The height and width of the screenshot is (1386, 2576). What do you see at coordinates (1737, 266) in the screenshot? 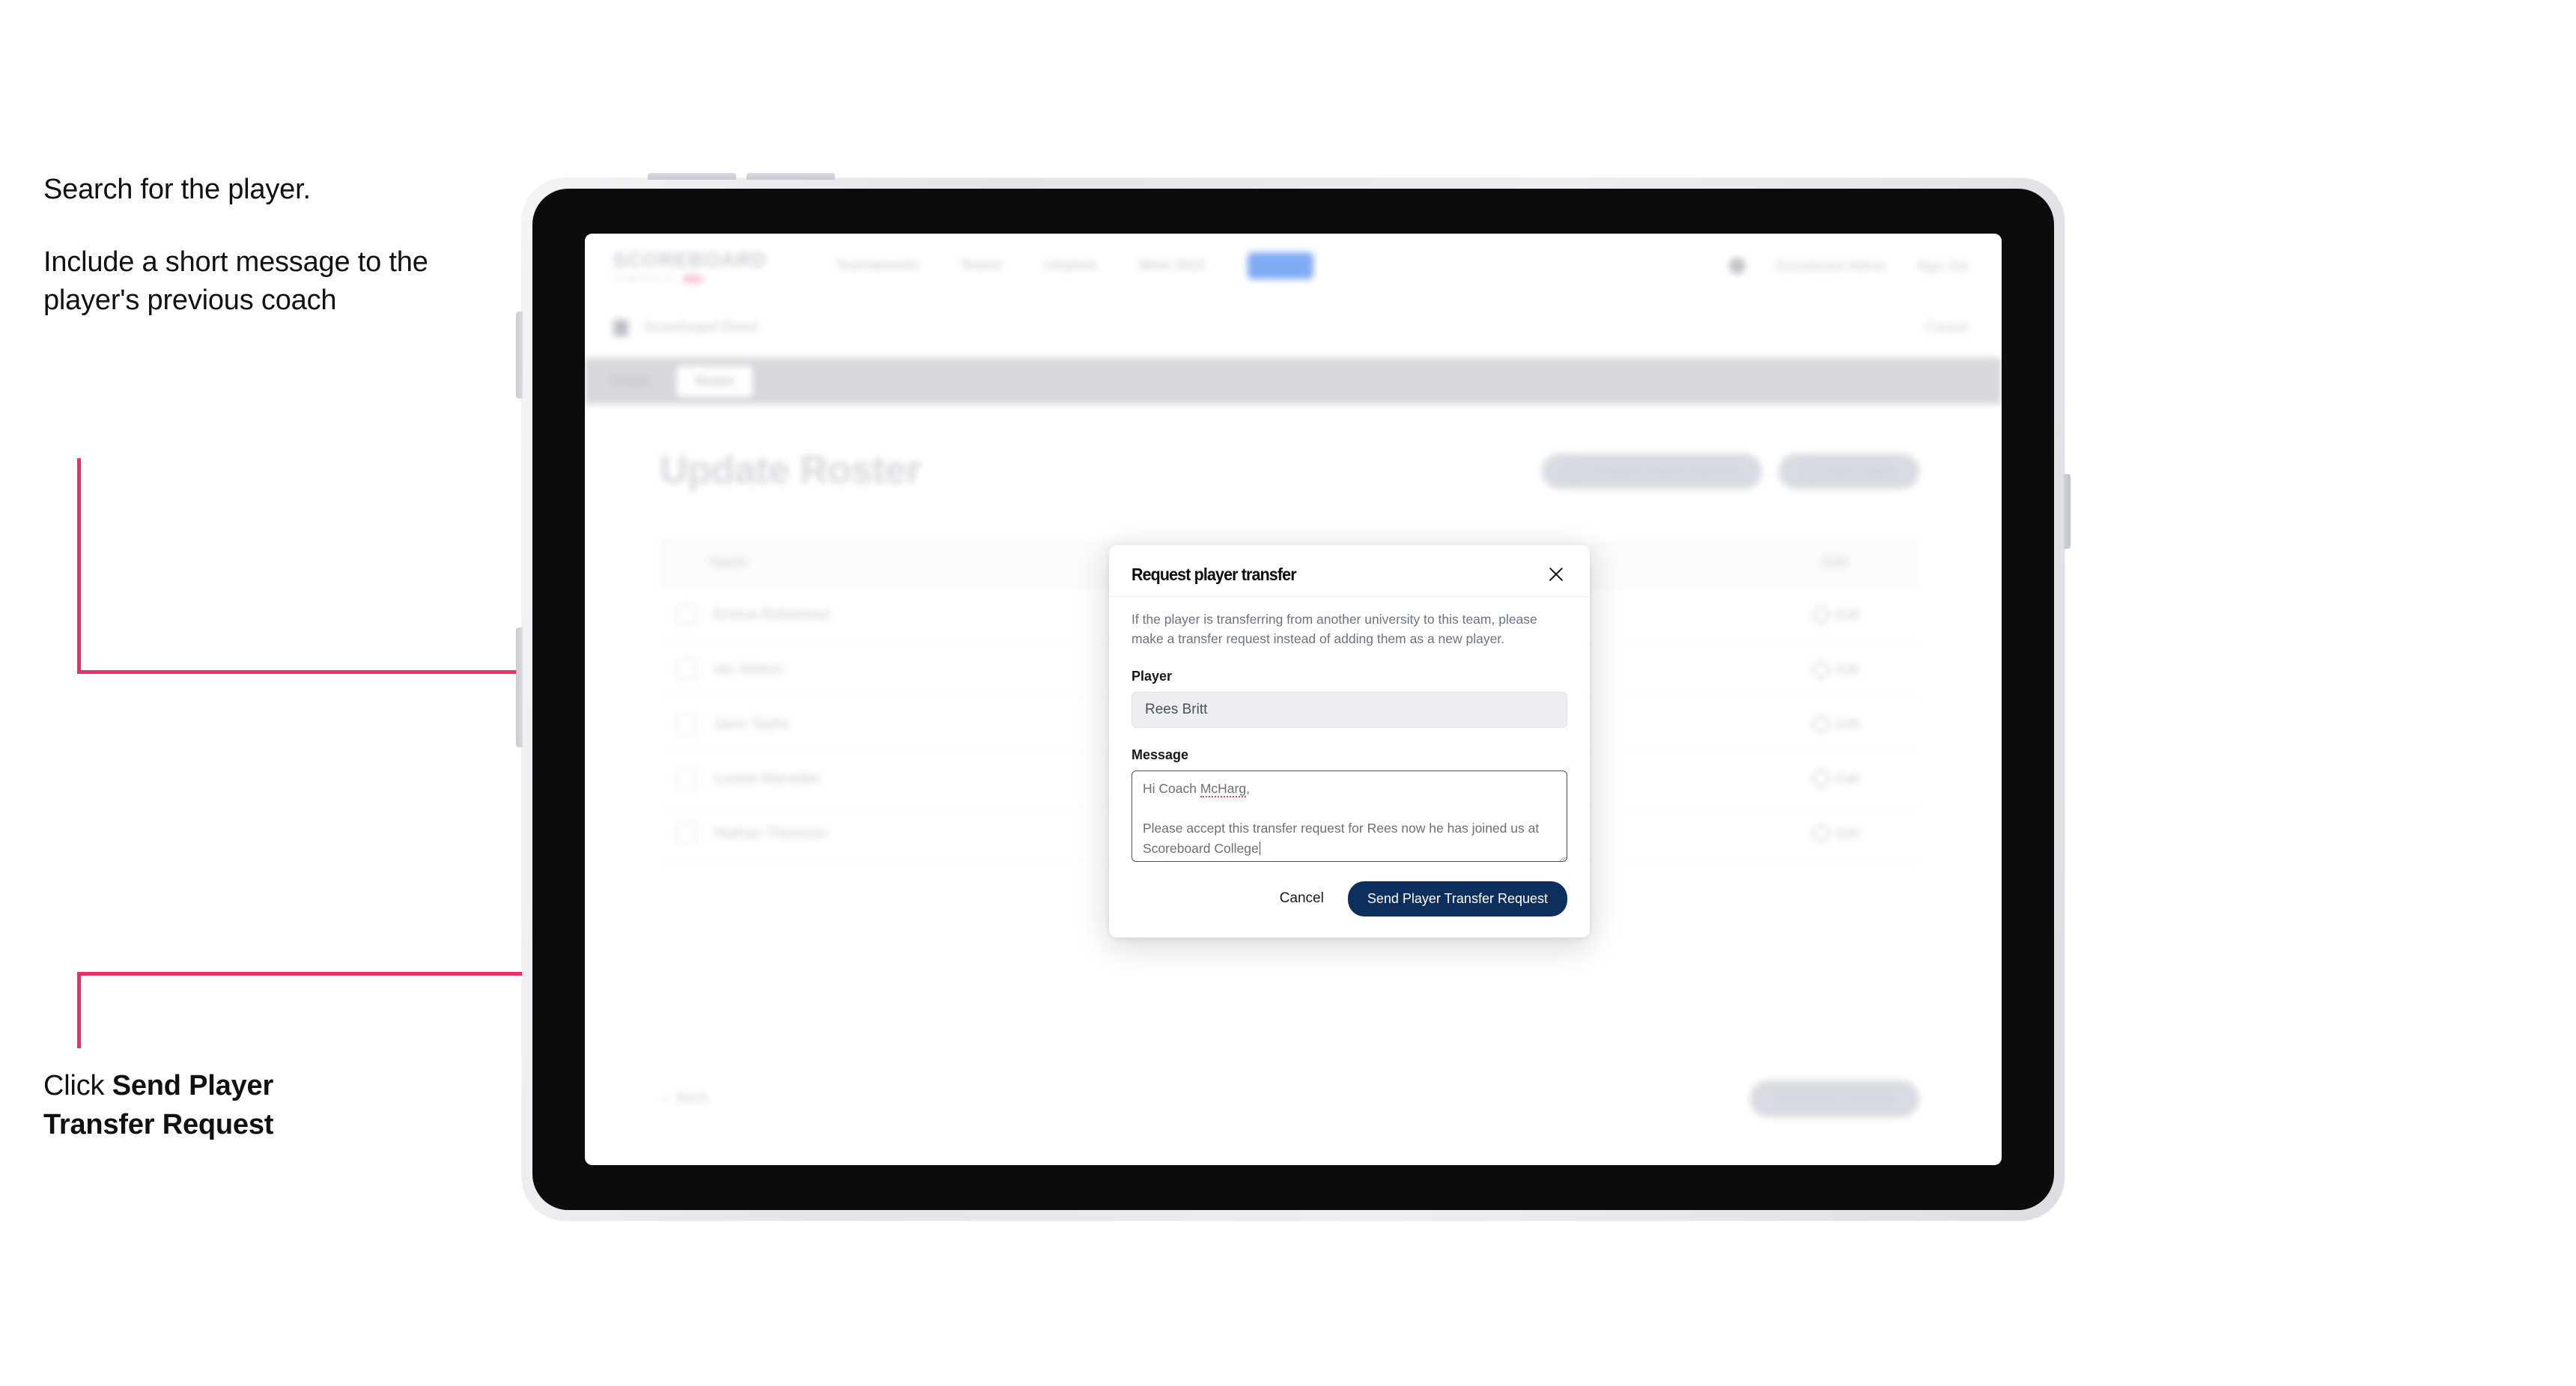
I see `avatar` at bounding box center [1737, 266].